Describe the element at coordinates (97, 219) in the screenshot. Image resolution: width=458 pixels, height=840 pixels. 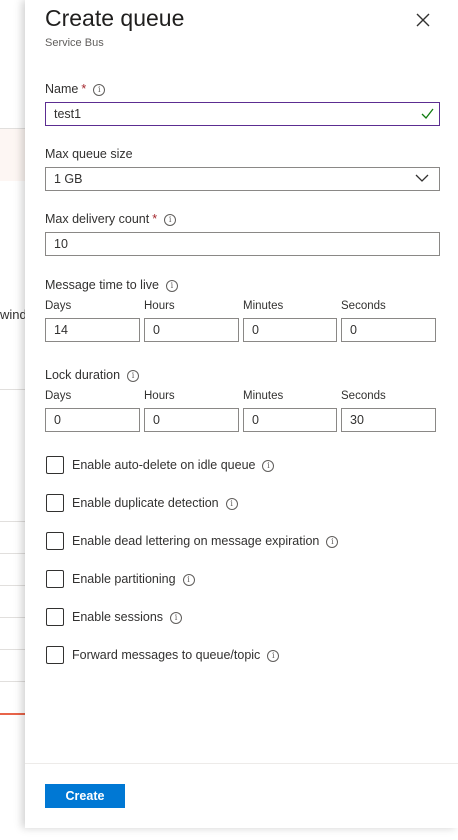
I see `max-delivery-count-label-text: Max delivery count` at that location.